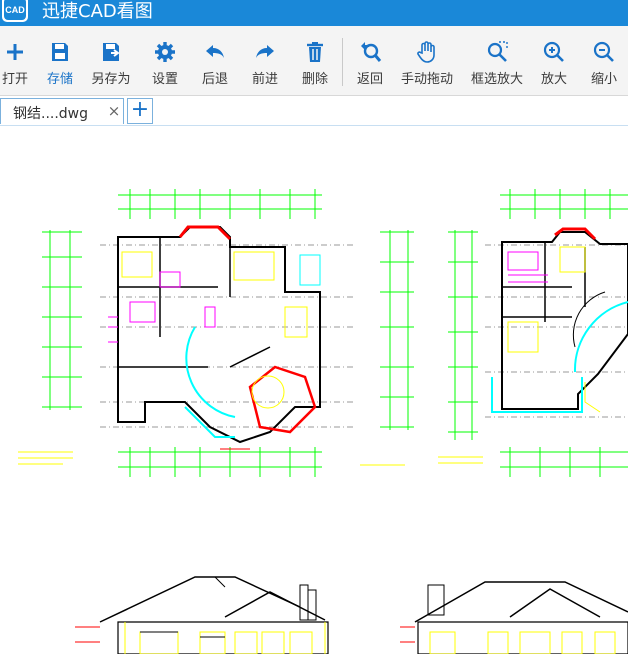  I want to click on save-button: 存储, so click(60, 61).